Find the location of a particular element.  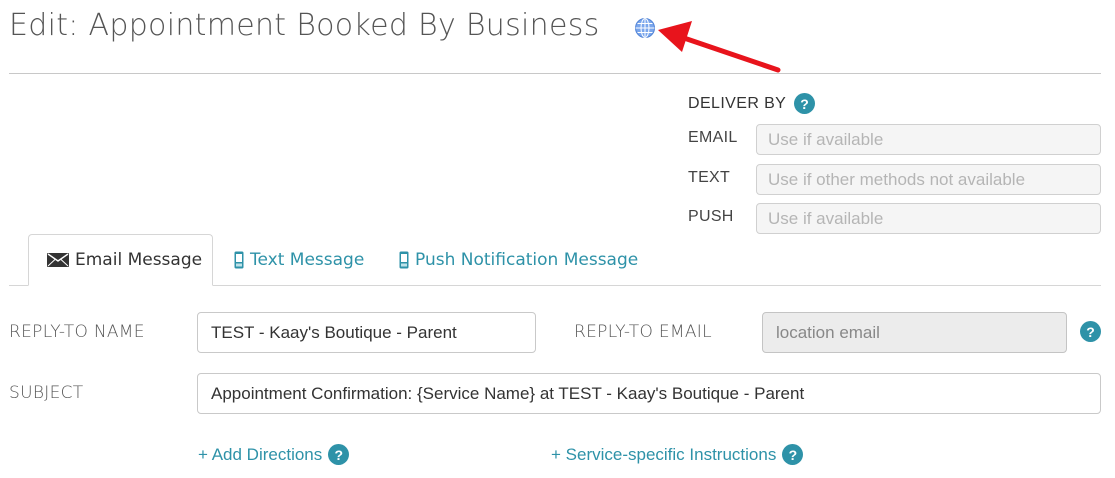

add-directions-link: + Add Directions ? is located at coordinates (274, 454).